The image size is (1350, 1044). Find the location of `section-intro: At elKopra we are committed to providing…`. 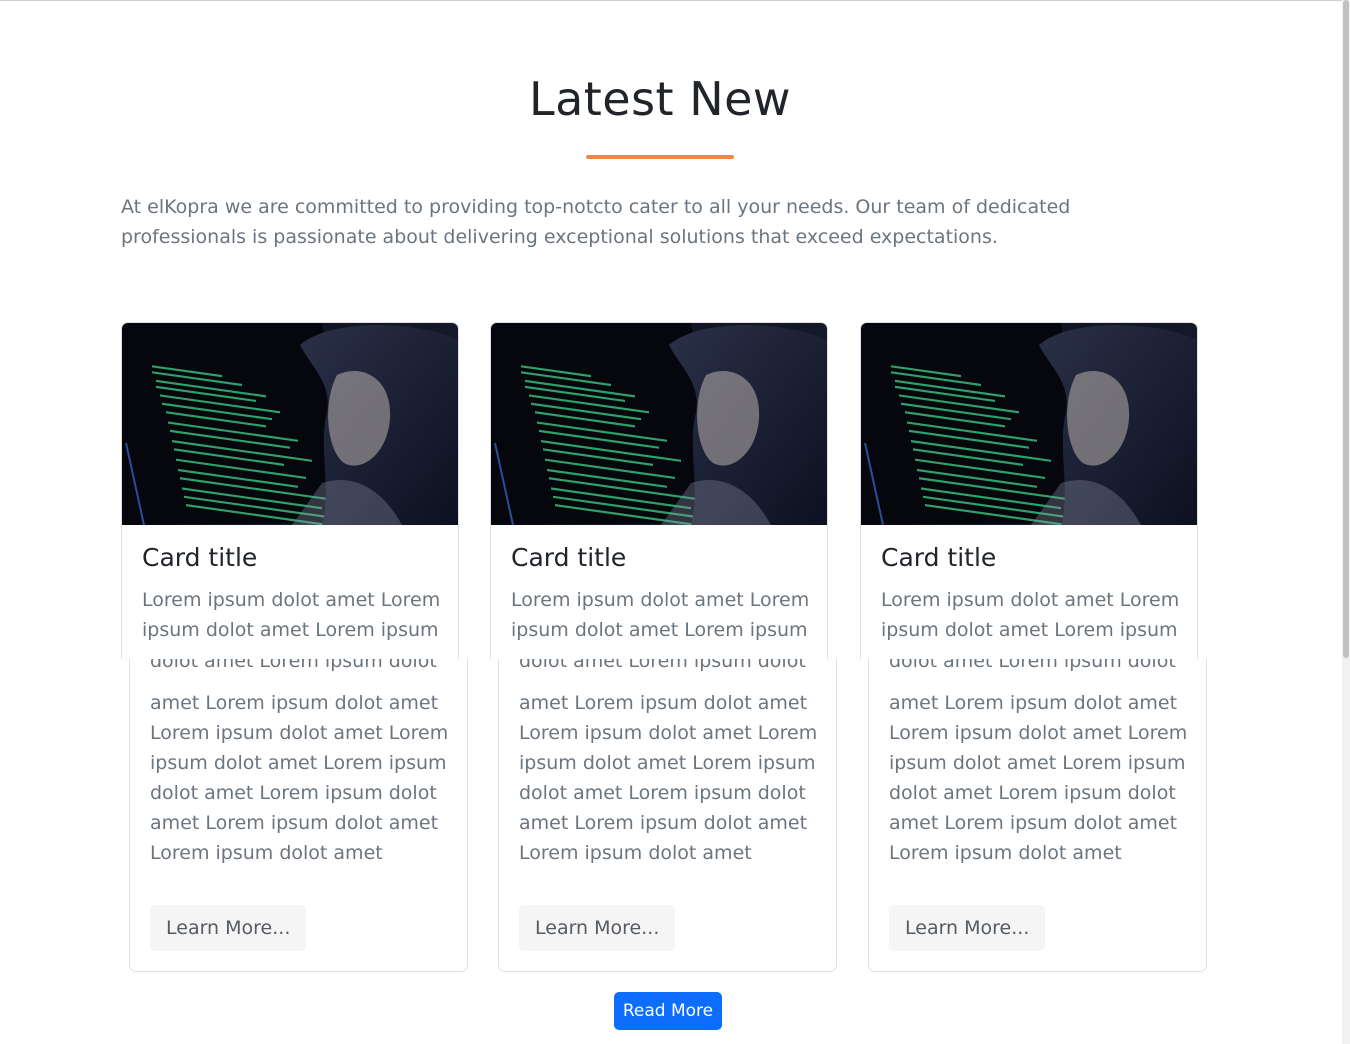

section-intro: At elKopra we are committed to providing… is located at coordinates (596, 222).